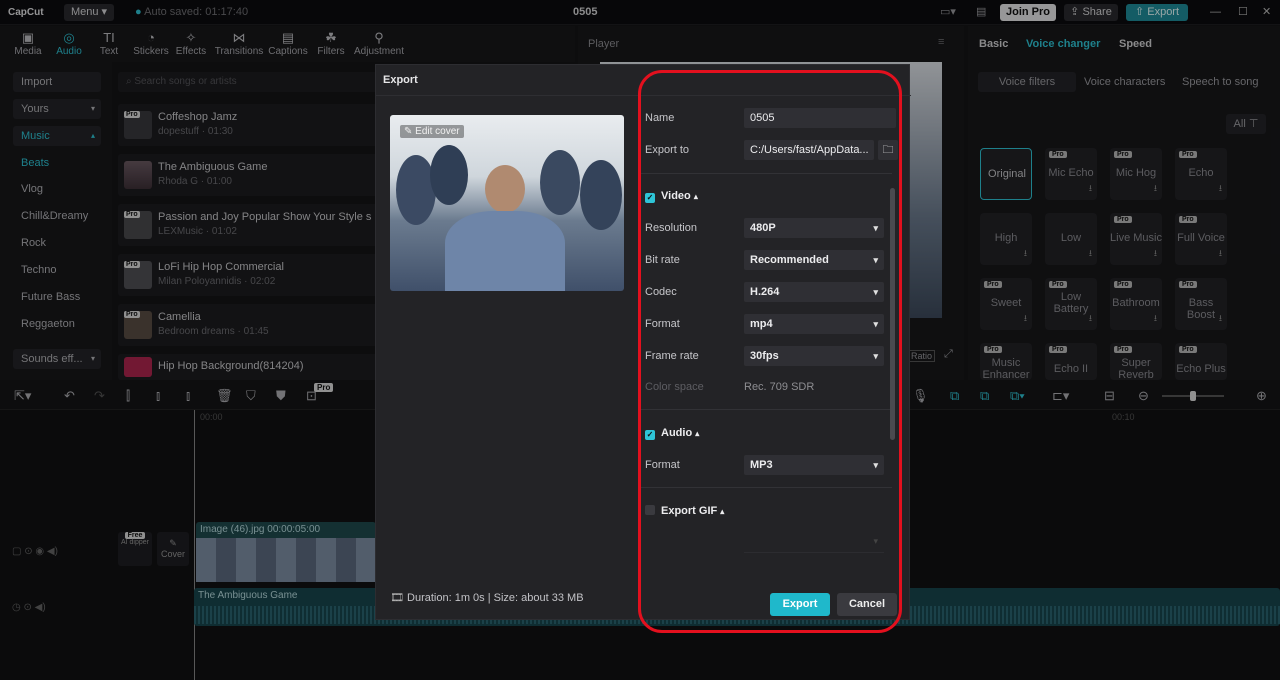 The height and width of the screenshot is (680, 1280). I want to click on film-icon: 🎞, so click(397, 598).